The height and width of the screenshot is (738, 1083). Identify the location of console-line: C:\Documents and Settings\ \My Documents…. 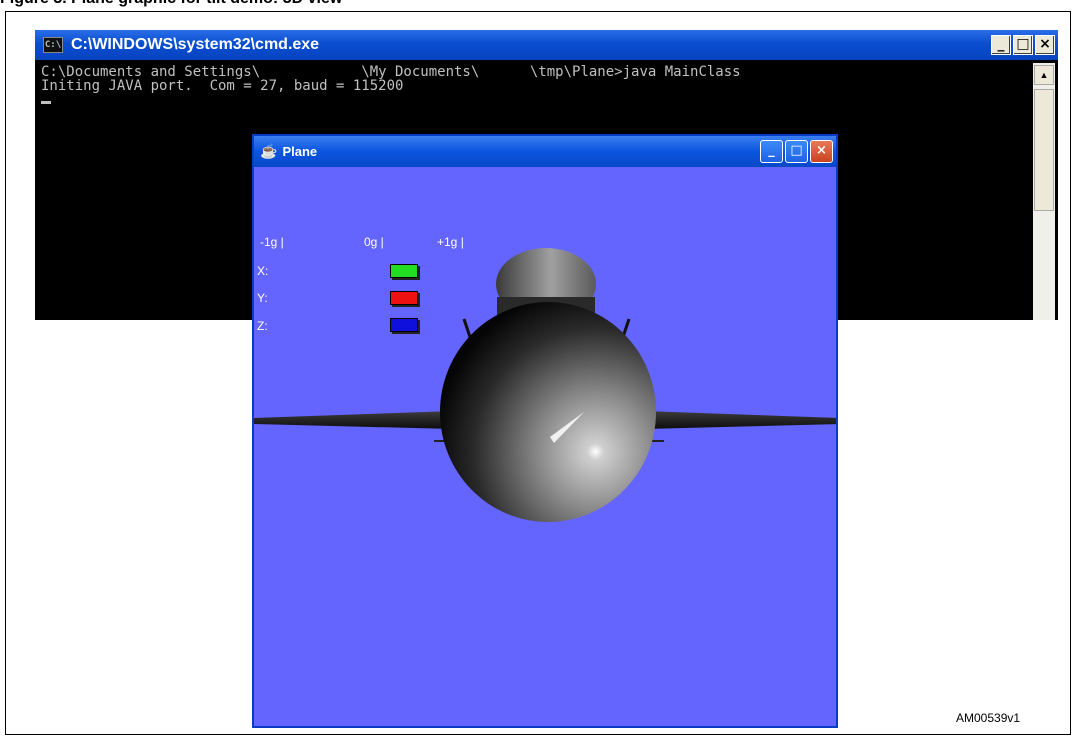
(391, 72).